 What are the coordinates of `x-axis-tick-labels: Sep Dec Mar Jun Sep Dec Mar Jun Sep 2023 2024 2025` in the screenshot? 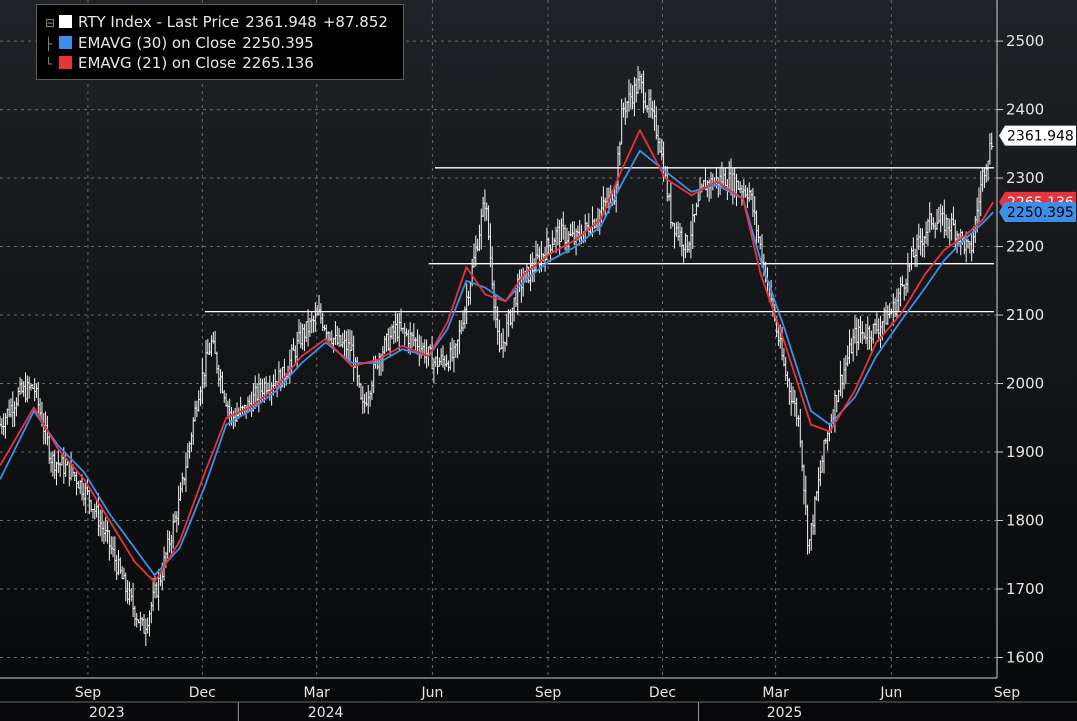 It's located at (548, 703).